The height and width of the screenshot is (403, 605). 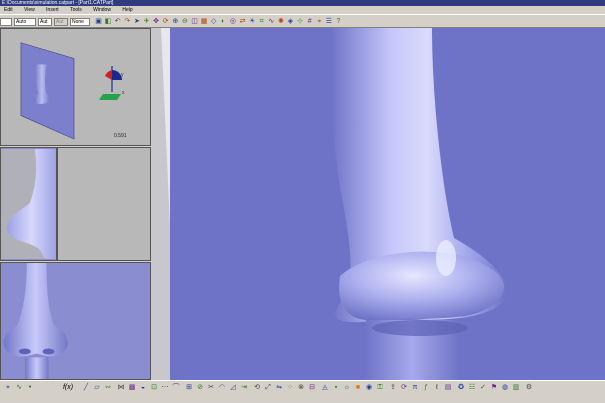 I want to click on iso-view-icon: ◇, so click(x=213, y=22).